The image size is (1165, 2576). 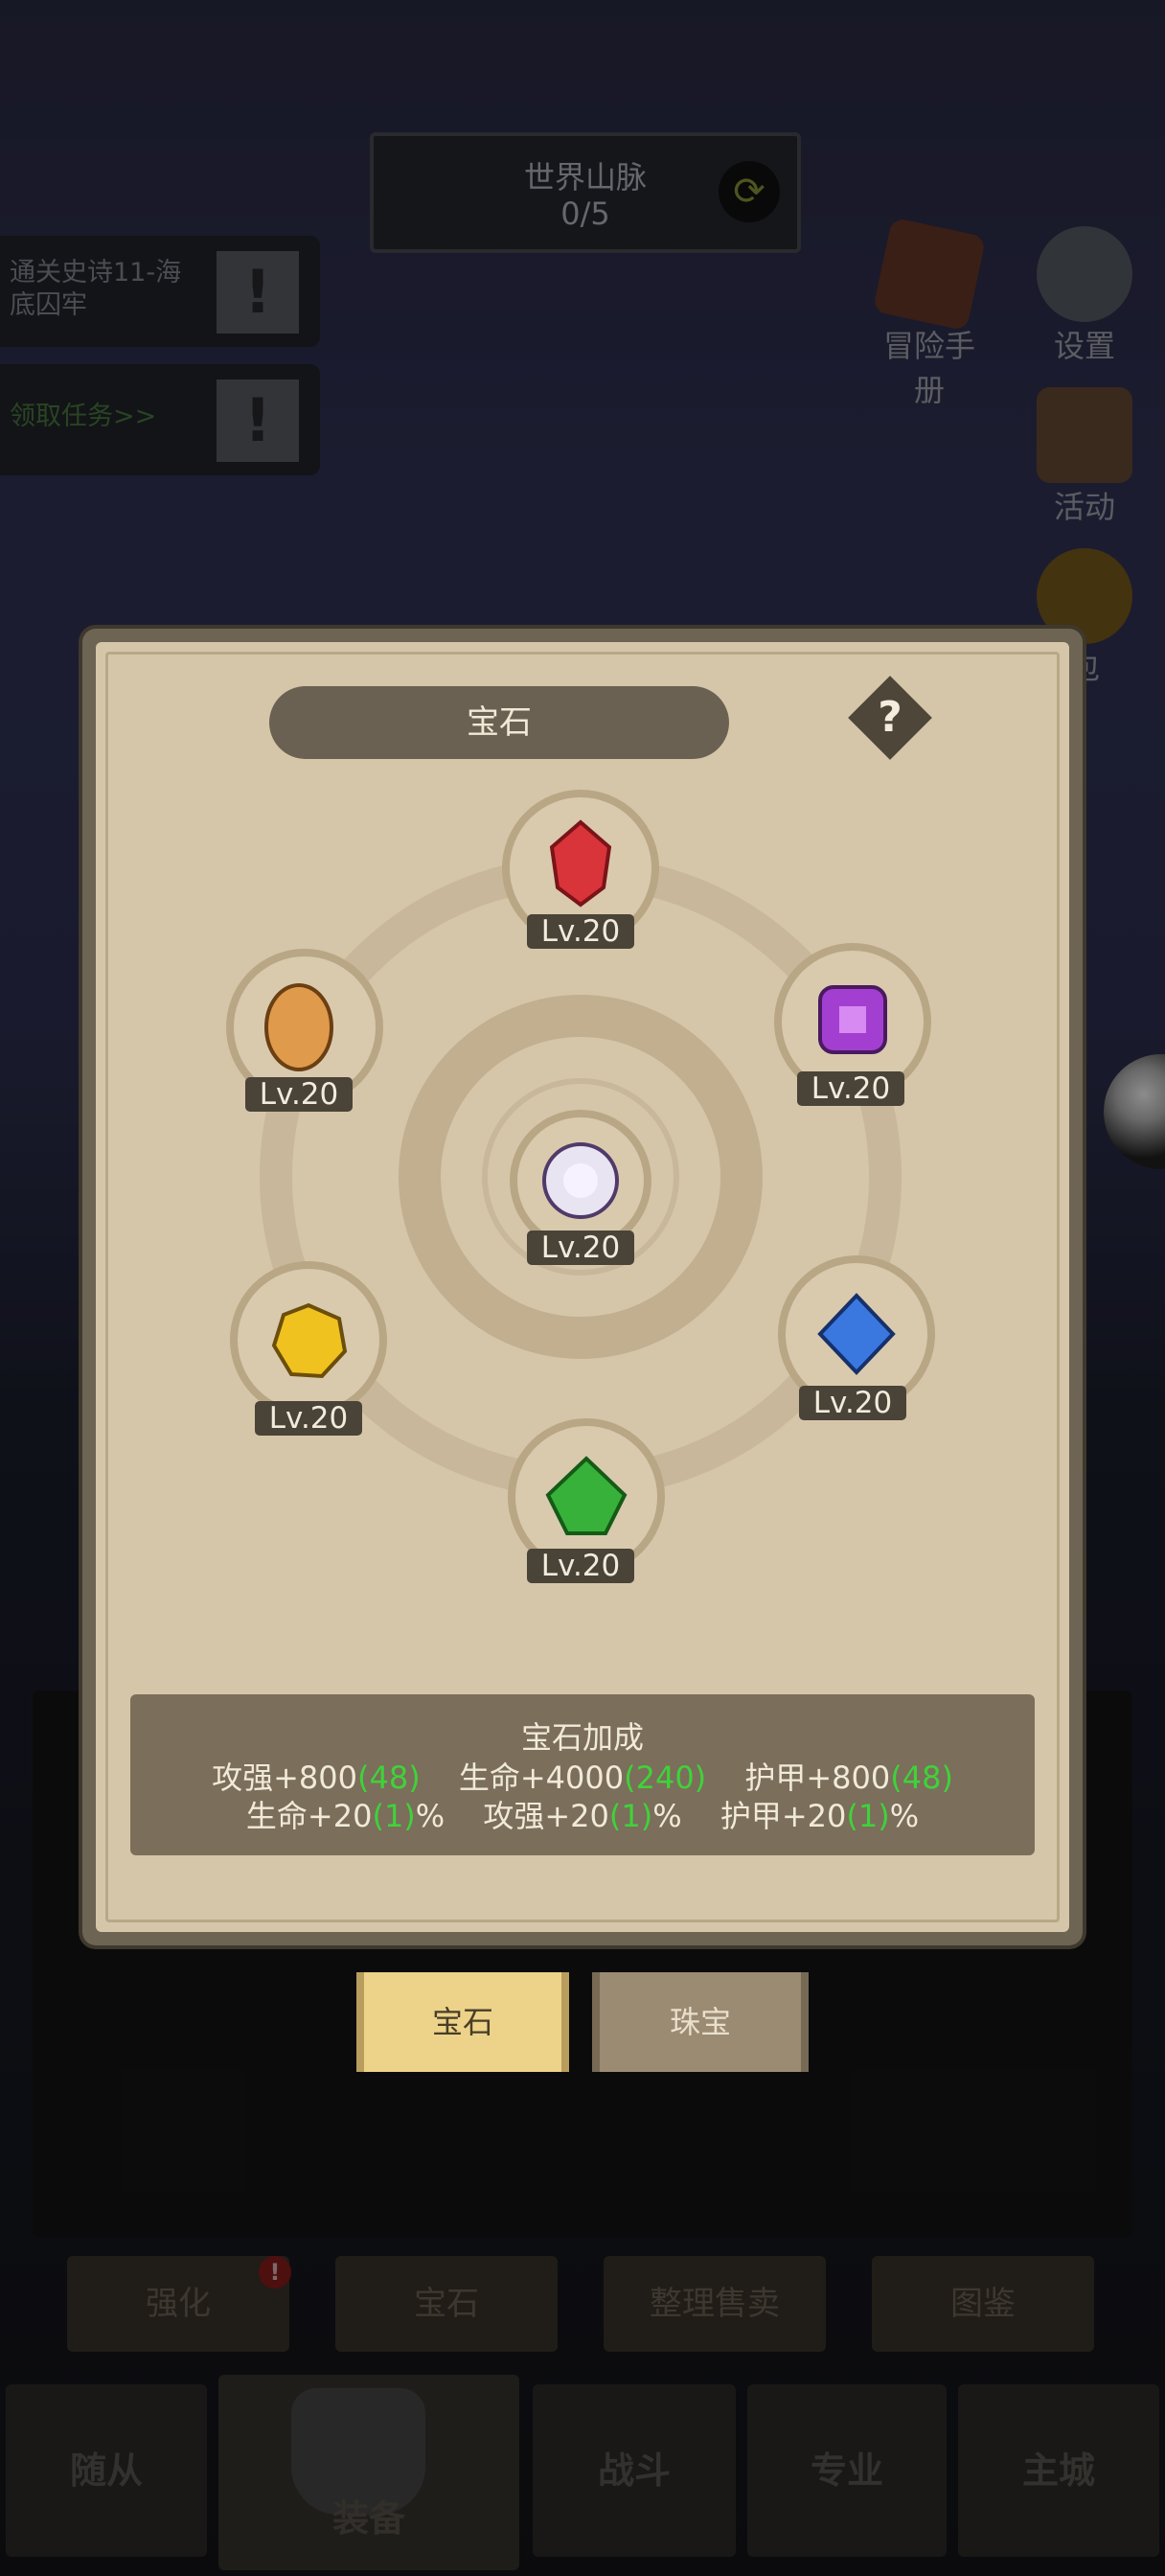 I want to click on bonus-armor-pct-extra: (1), so click(x=868, y=1816).